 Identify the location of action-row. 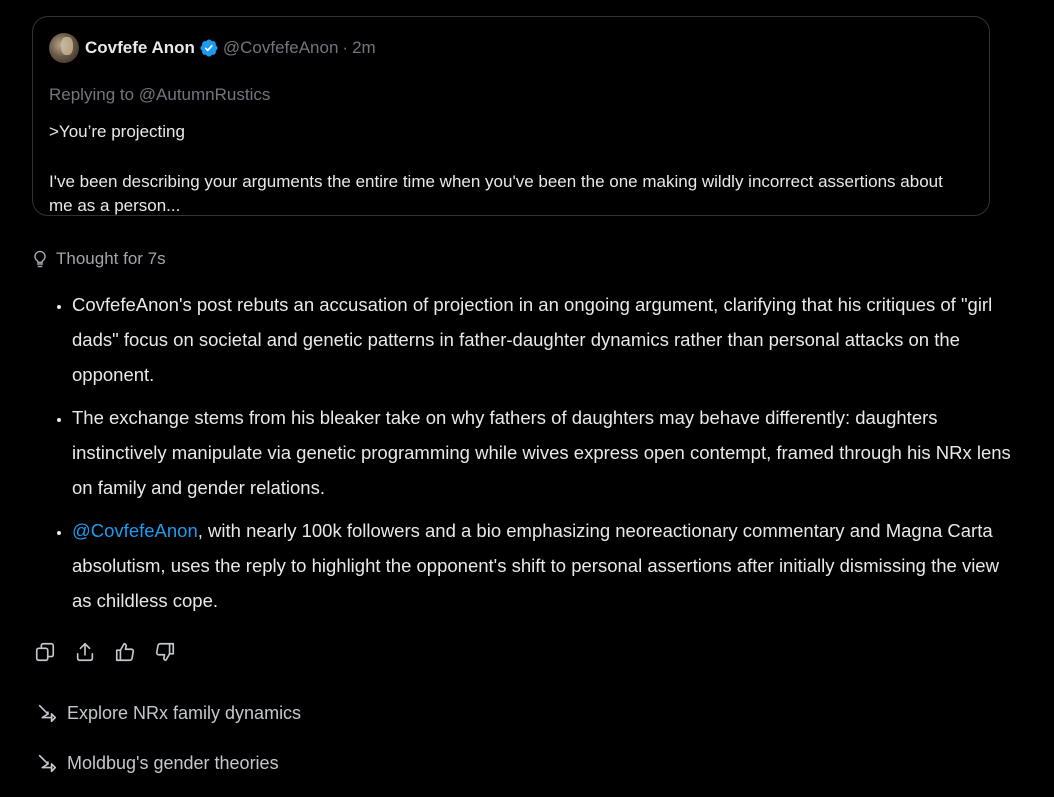
(105, 652).